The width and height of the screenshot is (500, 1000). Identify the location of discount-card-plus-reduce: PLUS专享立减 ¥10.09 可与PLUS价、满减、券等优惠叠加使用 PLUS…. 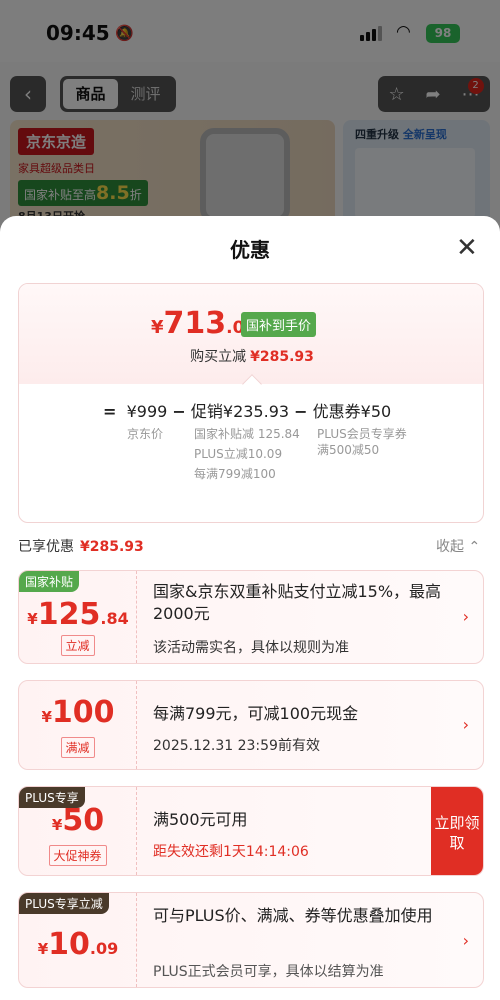
(251, 940).